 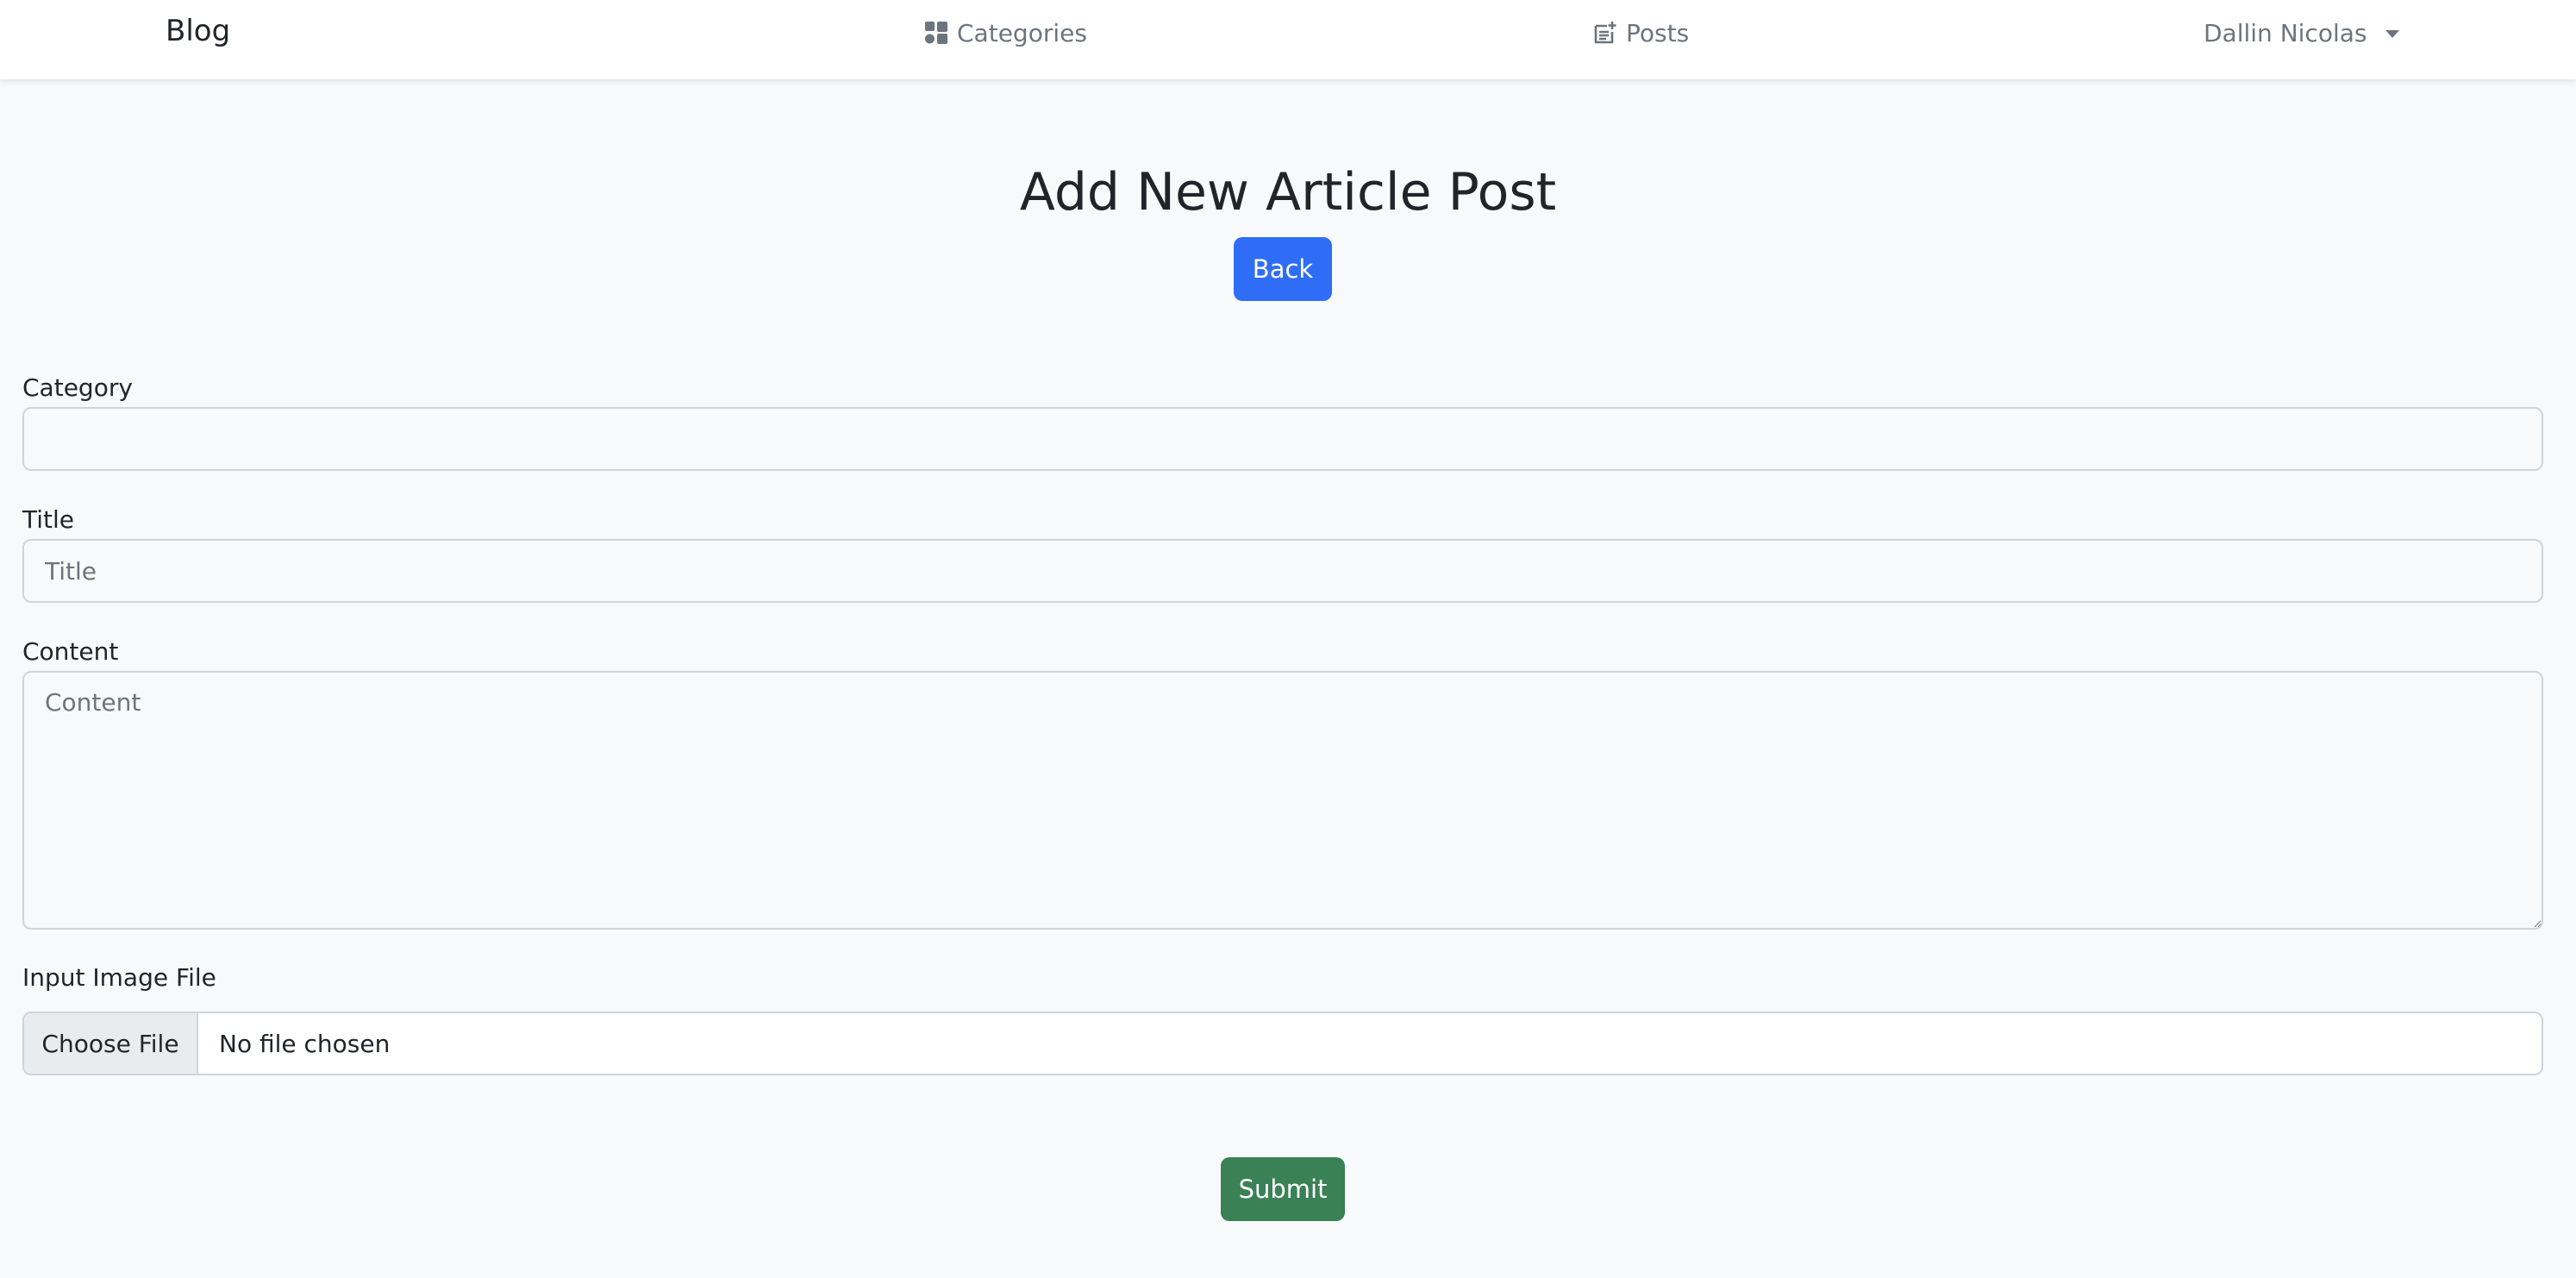 What do you see at coordinates (1282, 1043) in the screenshot?
I see `image-file-input: Choose File No file chosen` at bounding box center [1282, 1043].